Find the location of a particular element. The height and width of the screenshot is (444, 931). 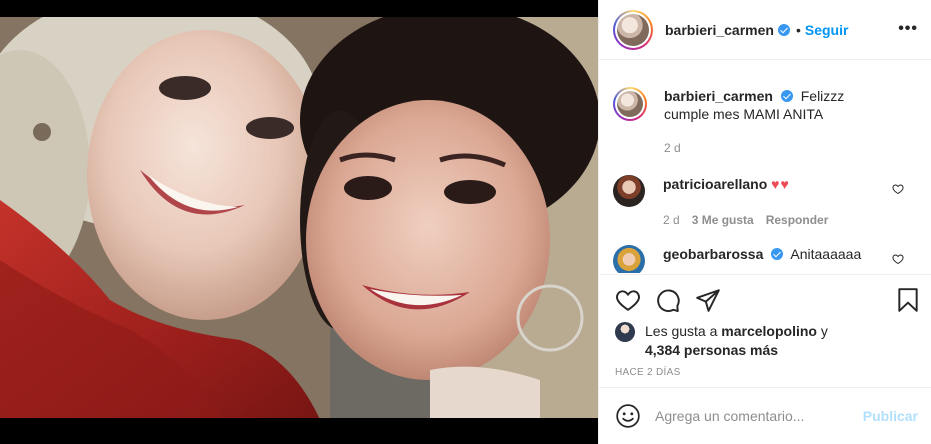

author-avatar-frame is located at coordinates (633, 29).